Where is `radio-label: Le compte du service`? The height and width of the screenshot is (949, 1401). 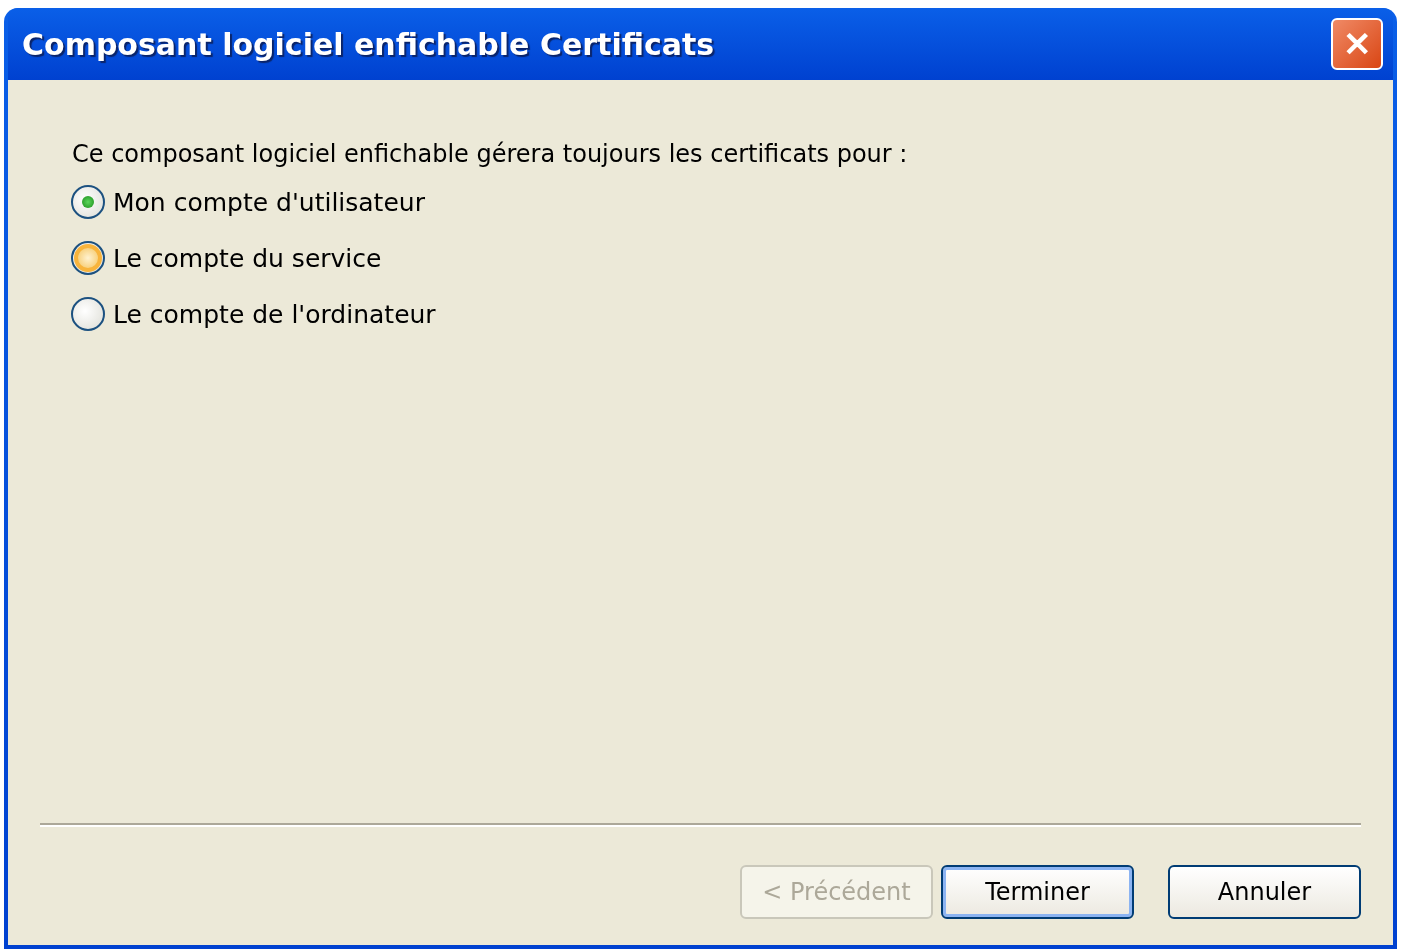 radio-label: Le compte du service is located at coordinates (247, 258).